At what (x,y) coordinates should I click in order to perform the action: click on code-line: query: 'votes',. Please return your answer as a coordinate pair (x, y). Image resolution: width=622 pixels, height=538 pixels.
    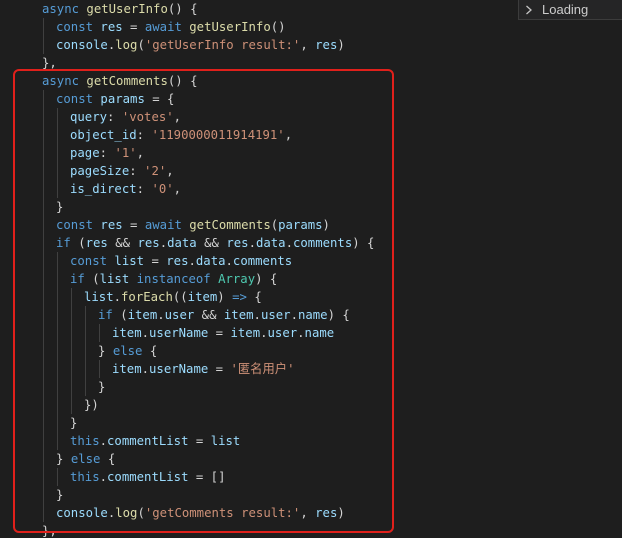
    Looking at the image, I should click on (311, 117).